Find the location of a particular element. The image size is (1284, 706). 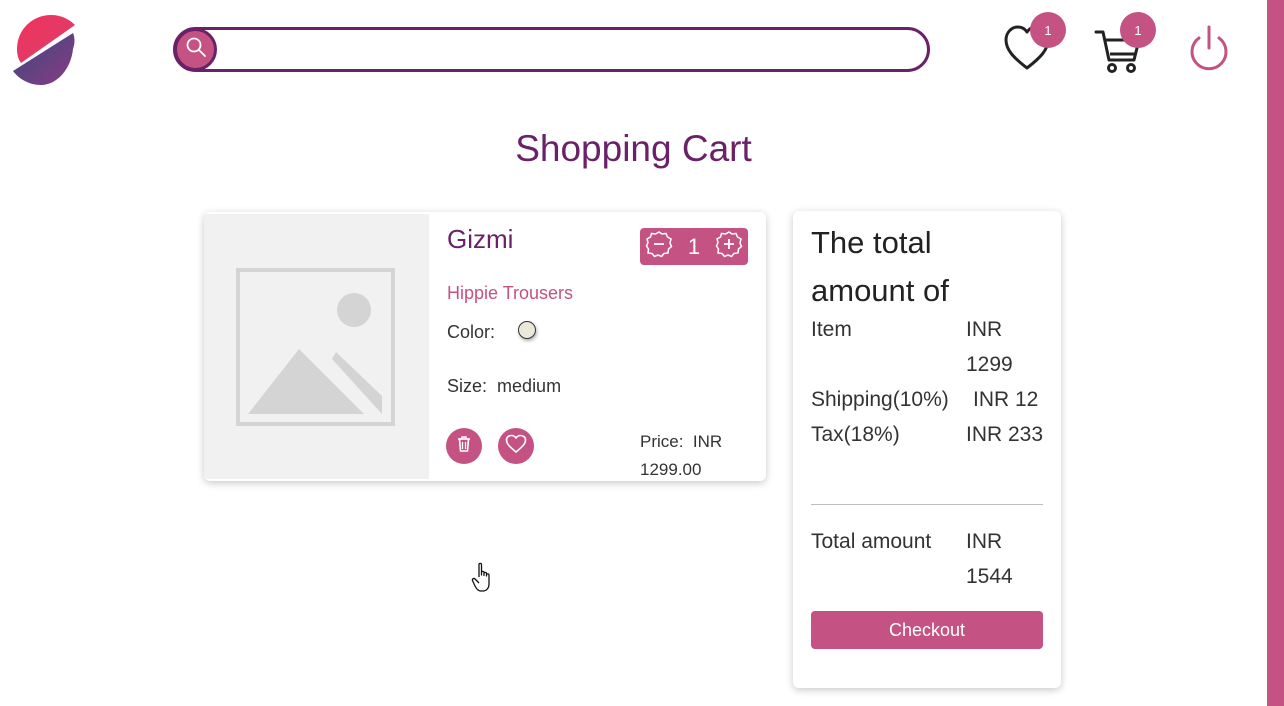

summary-value: INR 233 is located at coordinates (1005, 434).